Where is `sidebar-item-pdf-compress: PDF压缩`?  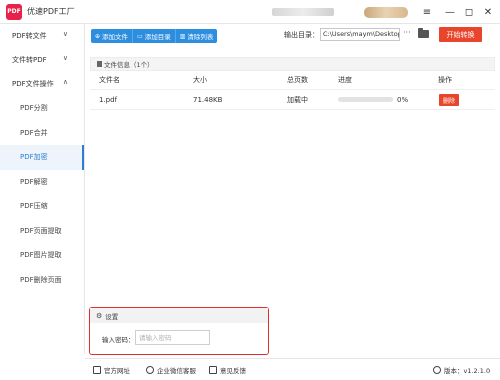
sidebar-item-pdf-compress: PDF压缩 is located at coordinates (42, 206).